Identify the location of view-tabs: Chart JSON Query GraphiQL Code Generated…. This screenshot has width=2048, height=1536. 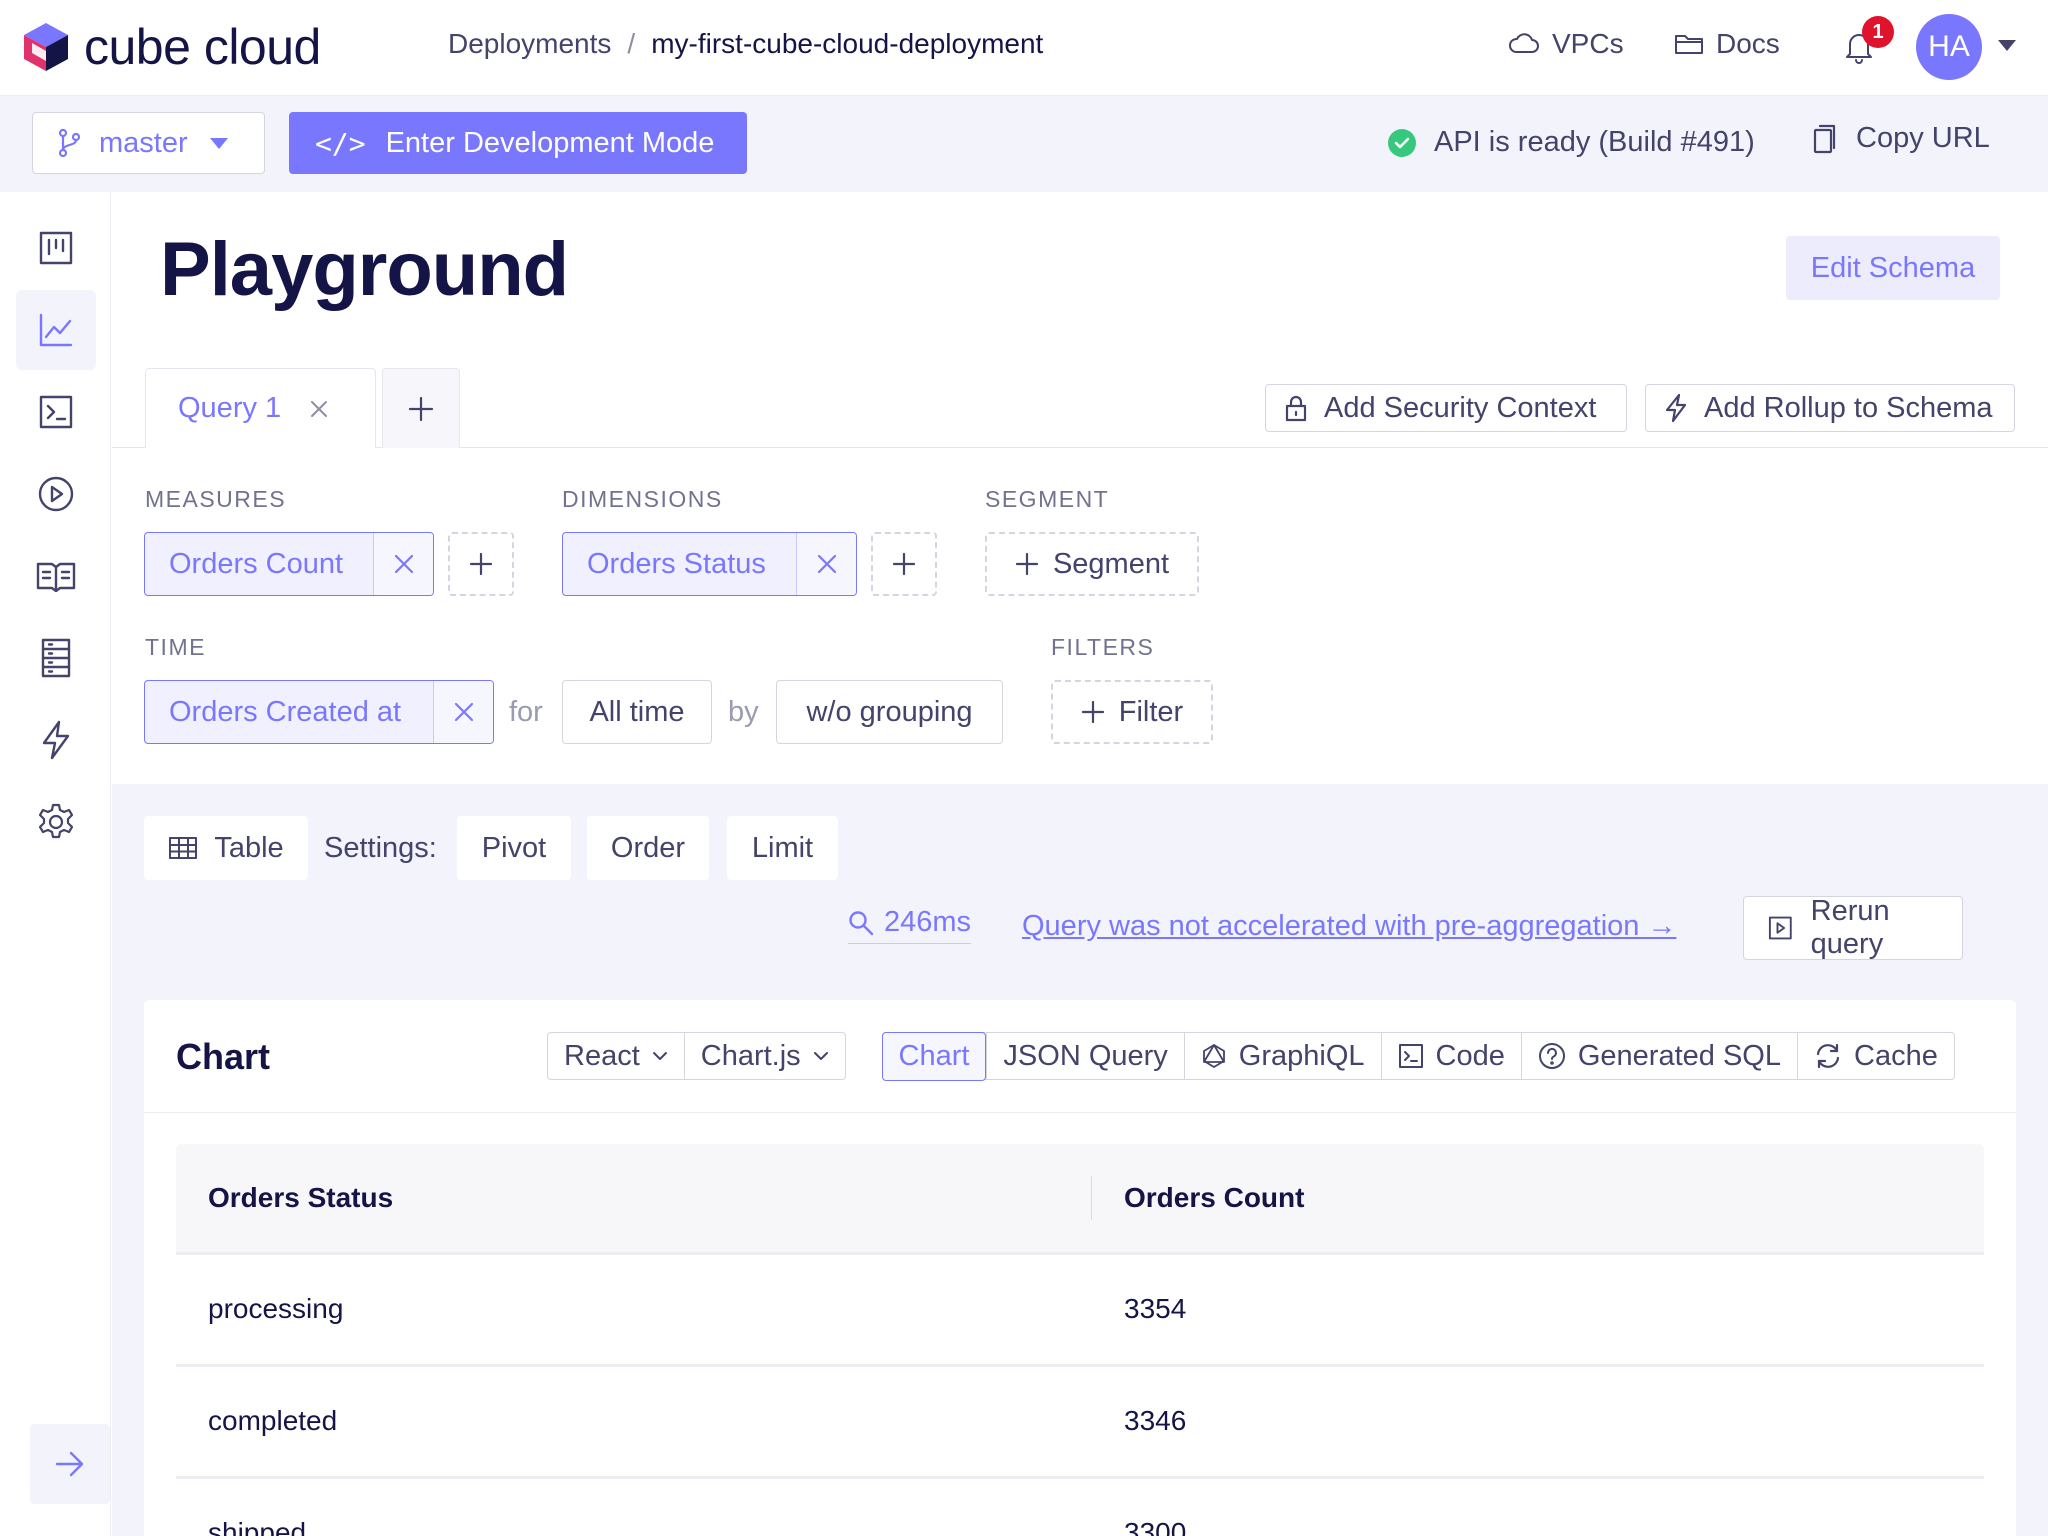
(1418, 1056).